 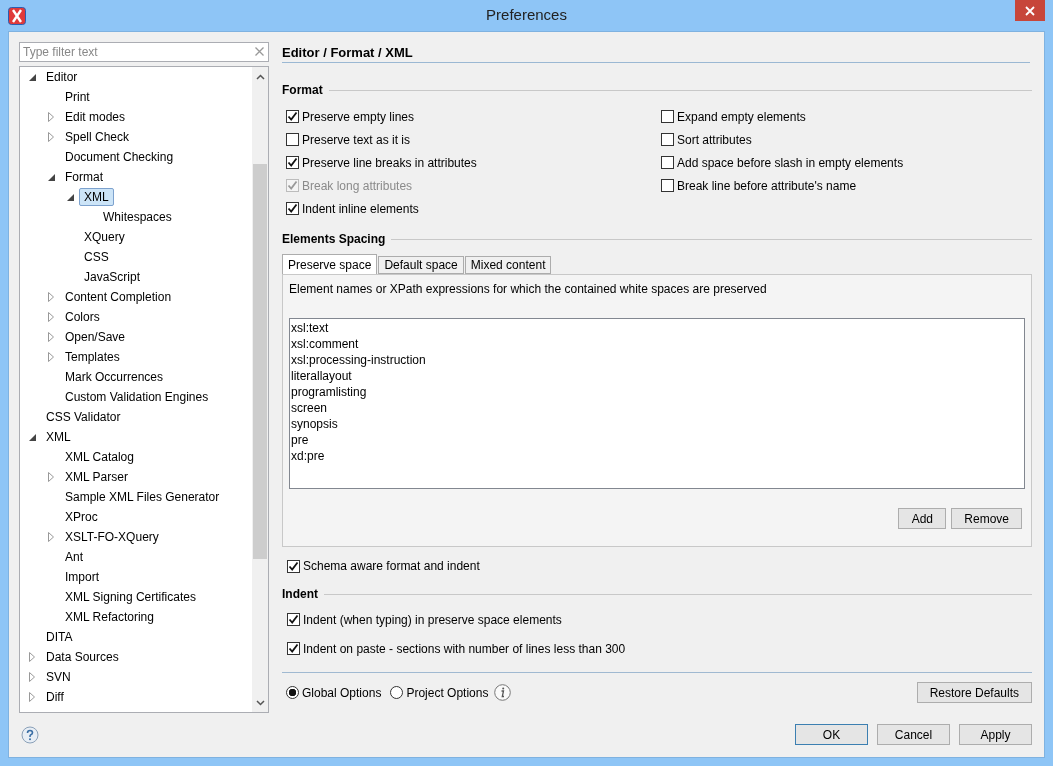 I want to click on scrollbar, so click(x=260, y=389).